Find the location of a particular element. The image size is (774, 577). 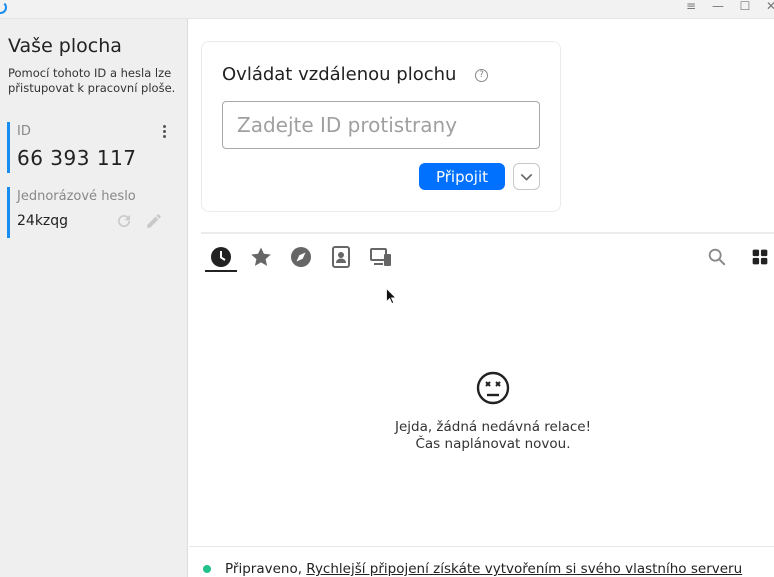

more-options-icon is located at coordinates (164, 132).